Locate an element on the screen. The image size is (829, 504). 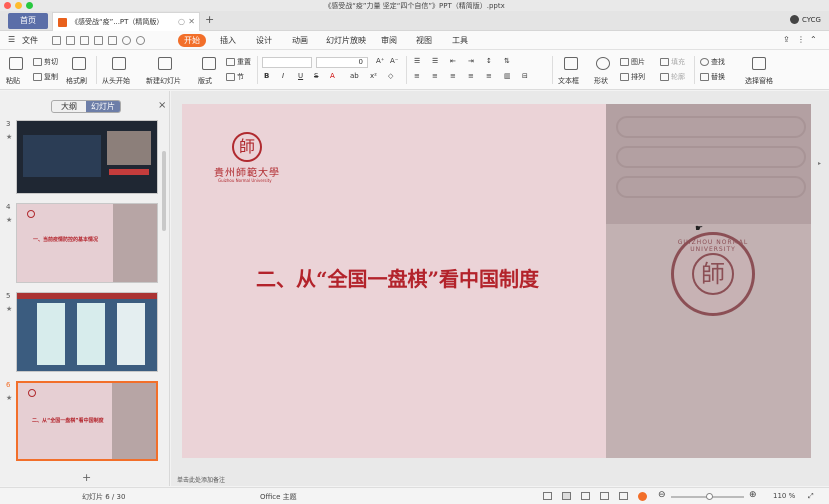
theme-name: Office 主题 is located at coordinates (278, 497).